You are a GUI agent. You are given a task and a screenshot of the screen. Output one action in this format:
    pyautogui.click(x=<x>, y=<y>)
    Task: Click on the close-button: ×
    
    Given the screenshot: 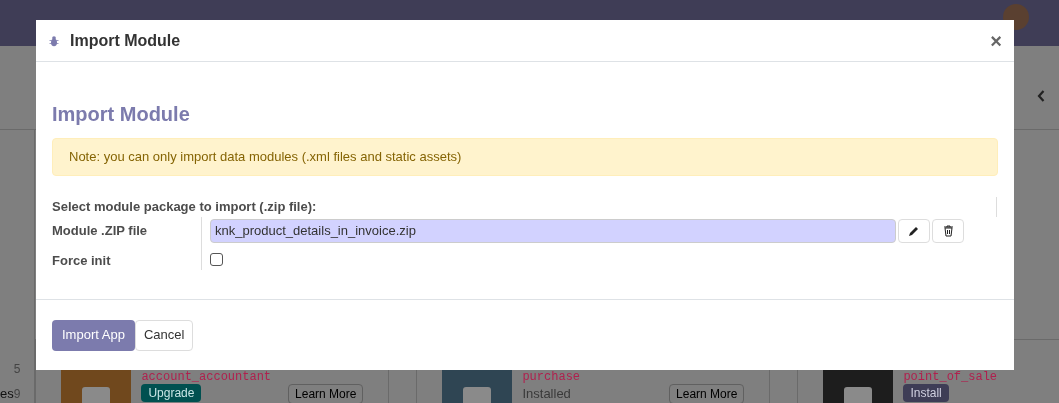 What is the action you would take?
    pyautogui.click(x=996, y=40)
    